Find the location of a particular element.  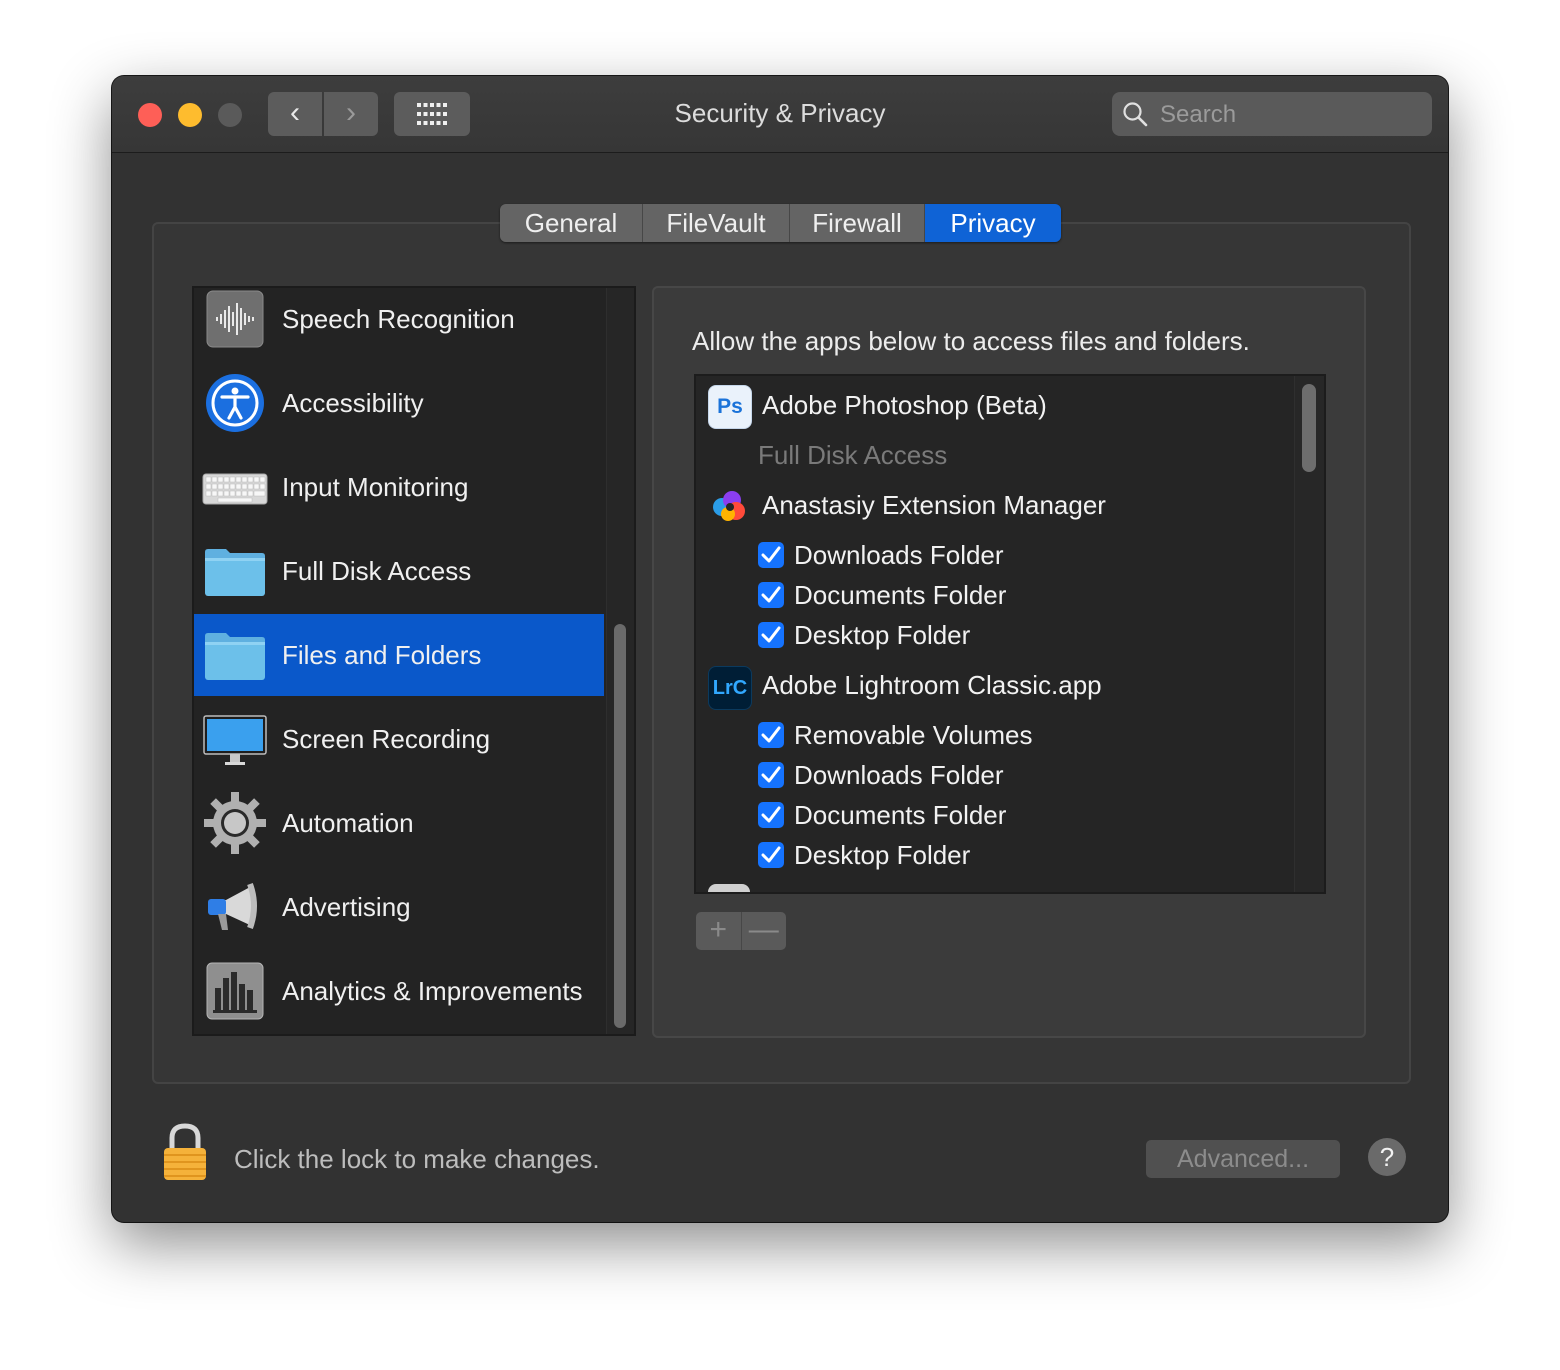

extension-manager-icon is located at coordinates (729, 506).